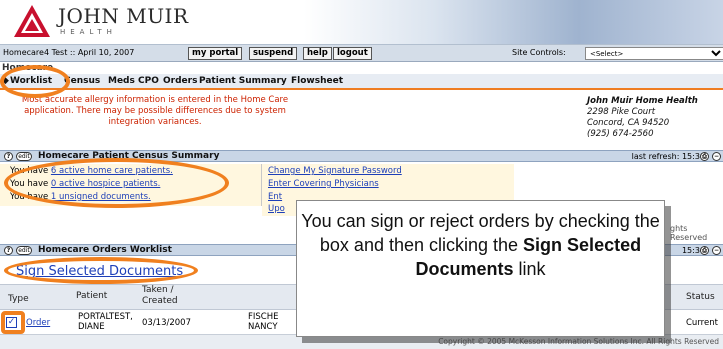 Image resolution: width=723 pixels, height=349 pixels. I want to click on callout-text-post: link, so click(529, 269).